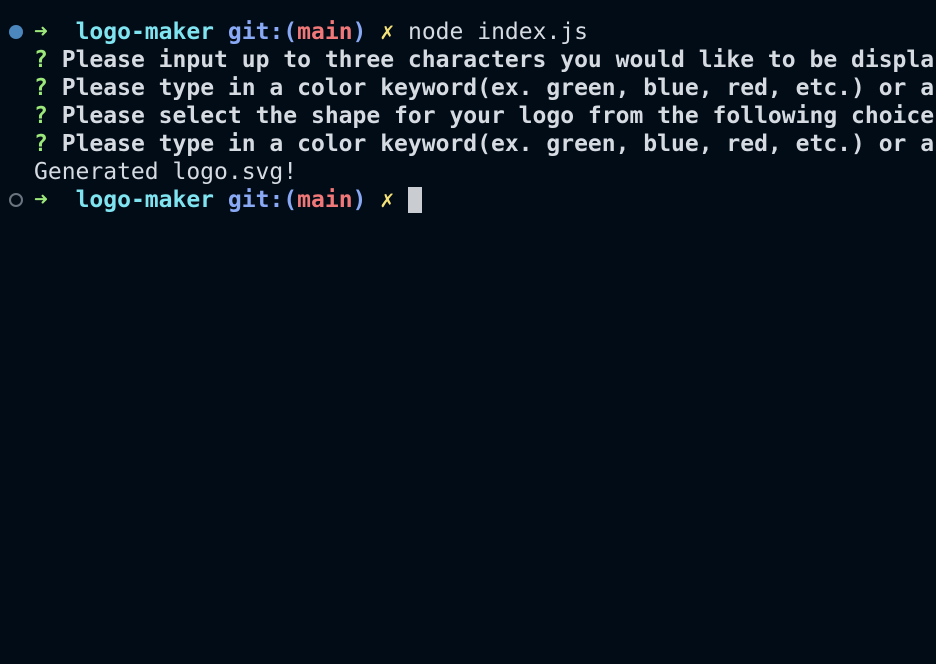 Image resolution: width=936 pixels, height=664 pixels. I want to click on prompt-line-command: ➜ logo-maker git:(main) ✗ node index.js, so click(468, 32).